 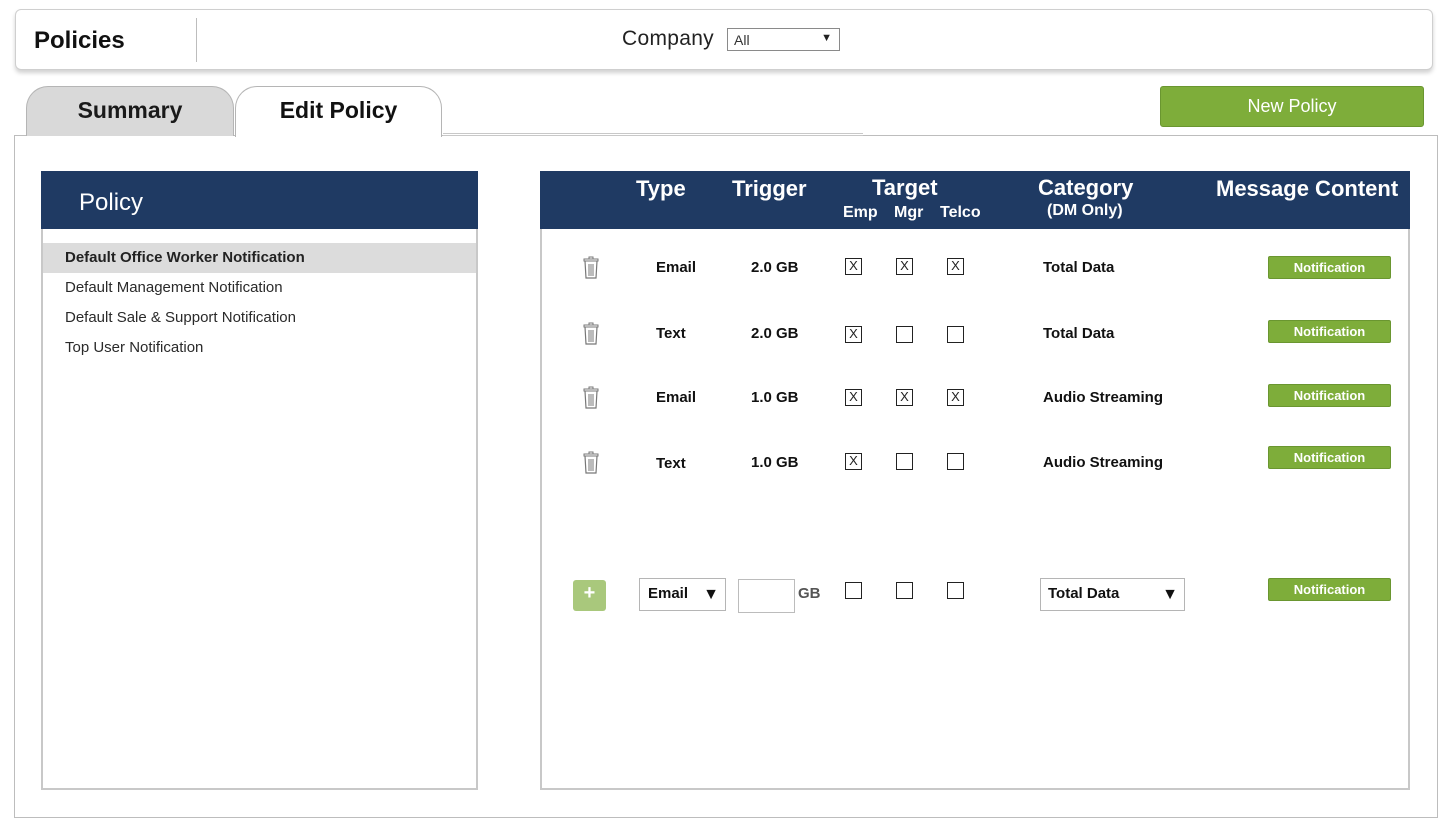 I want to click on company-label: Company, so click(x=668, y=38).